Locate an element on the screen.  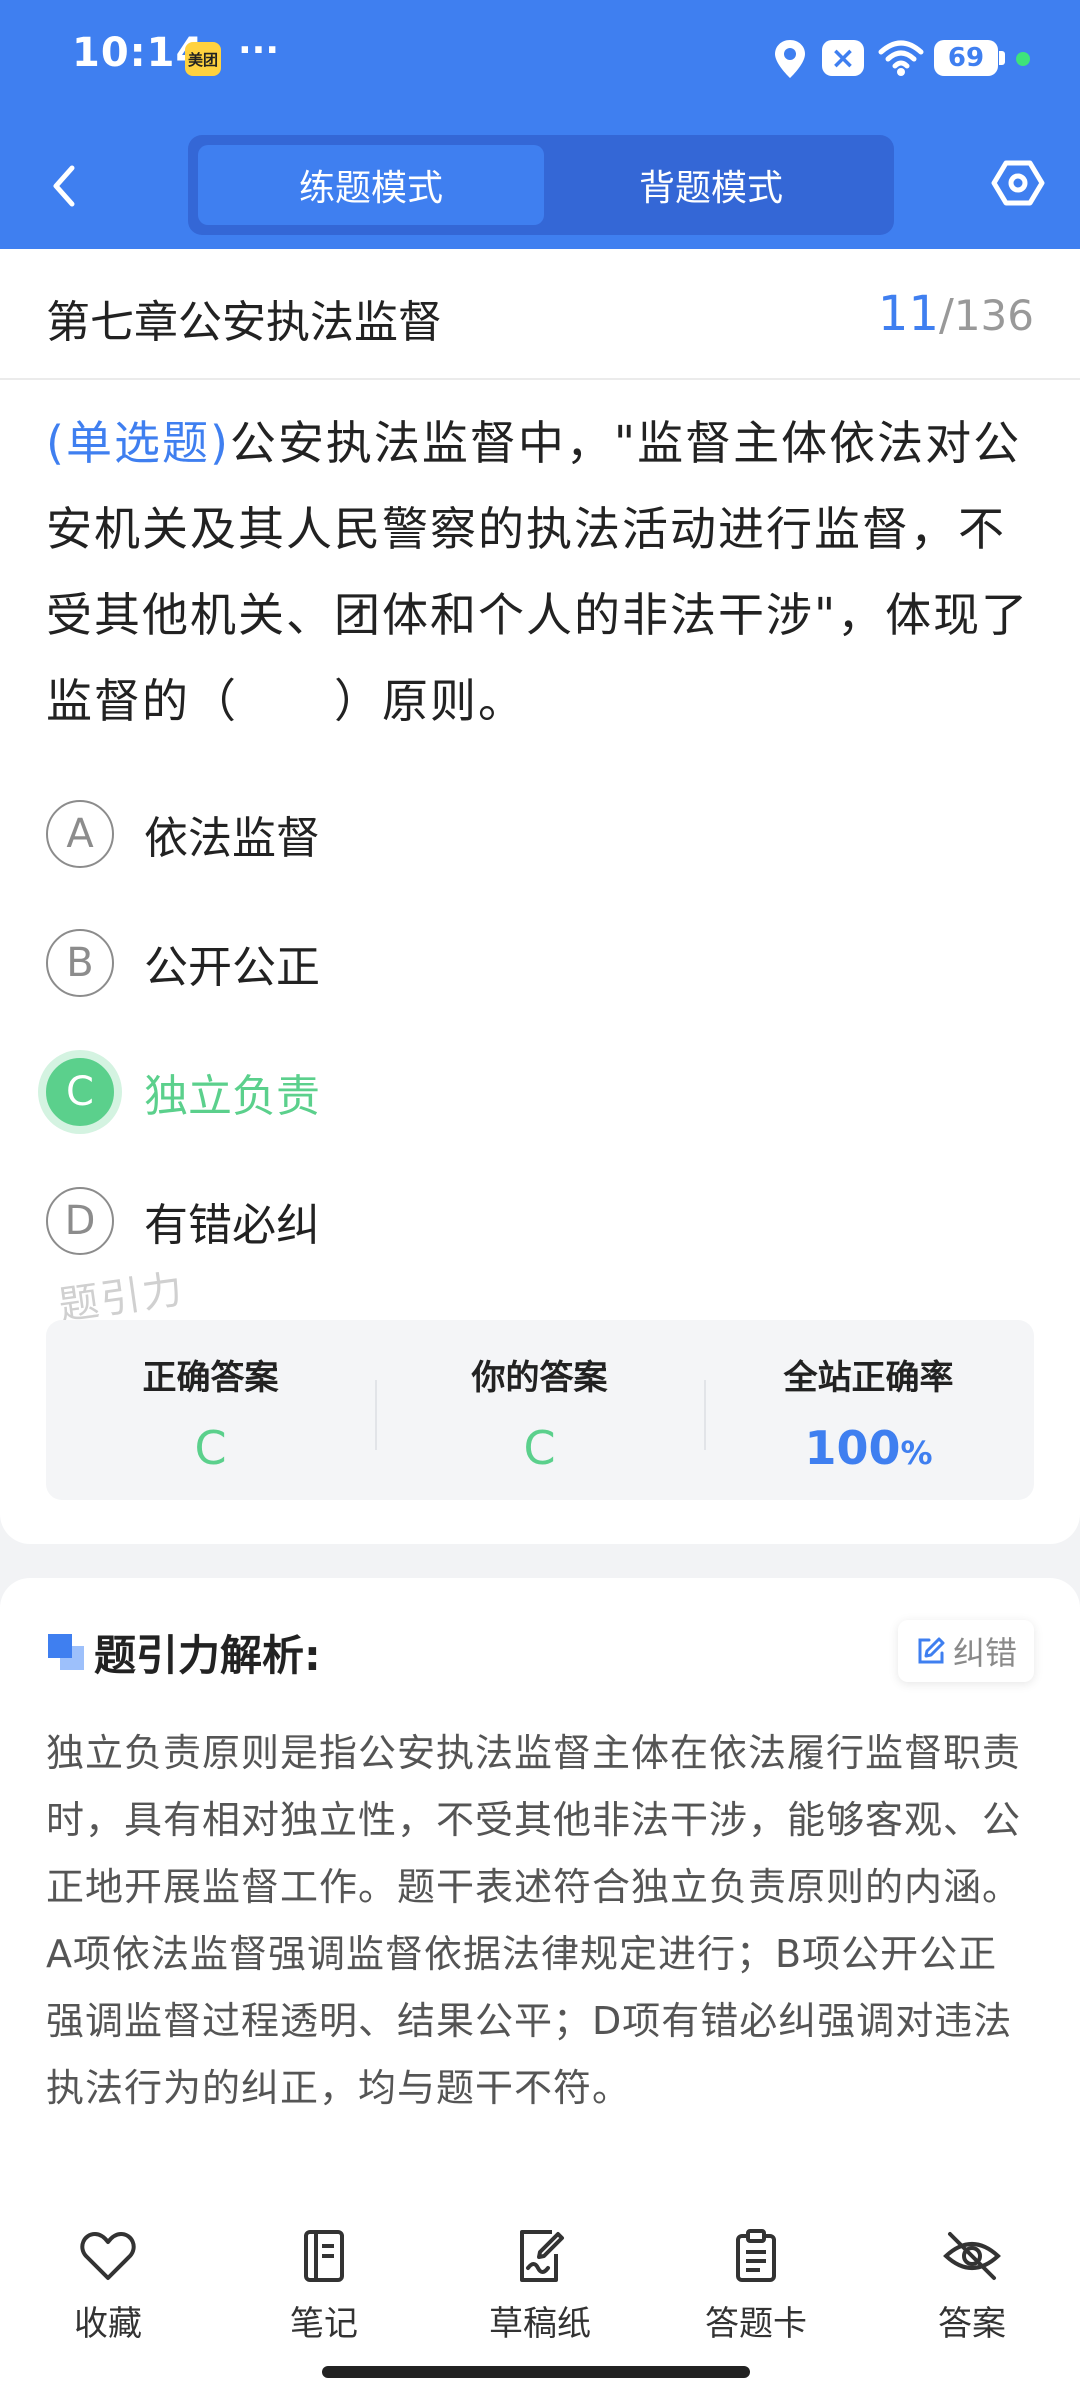
bottom-toolbar: 收藏 笔记 草稿纸 答题卡 答案 is located at coordinates (540, 2290).